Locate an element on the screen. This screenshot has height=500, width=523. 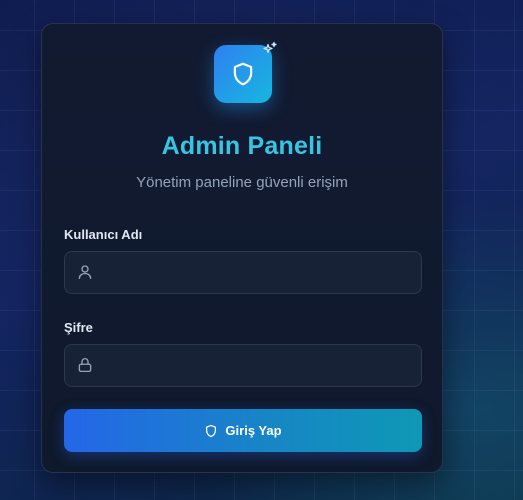
lock-icon is located at coordinates (85, 365).